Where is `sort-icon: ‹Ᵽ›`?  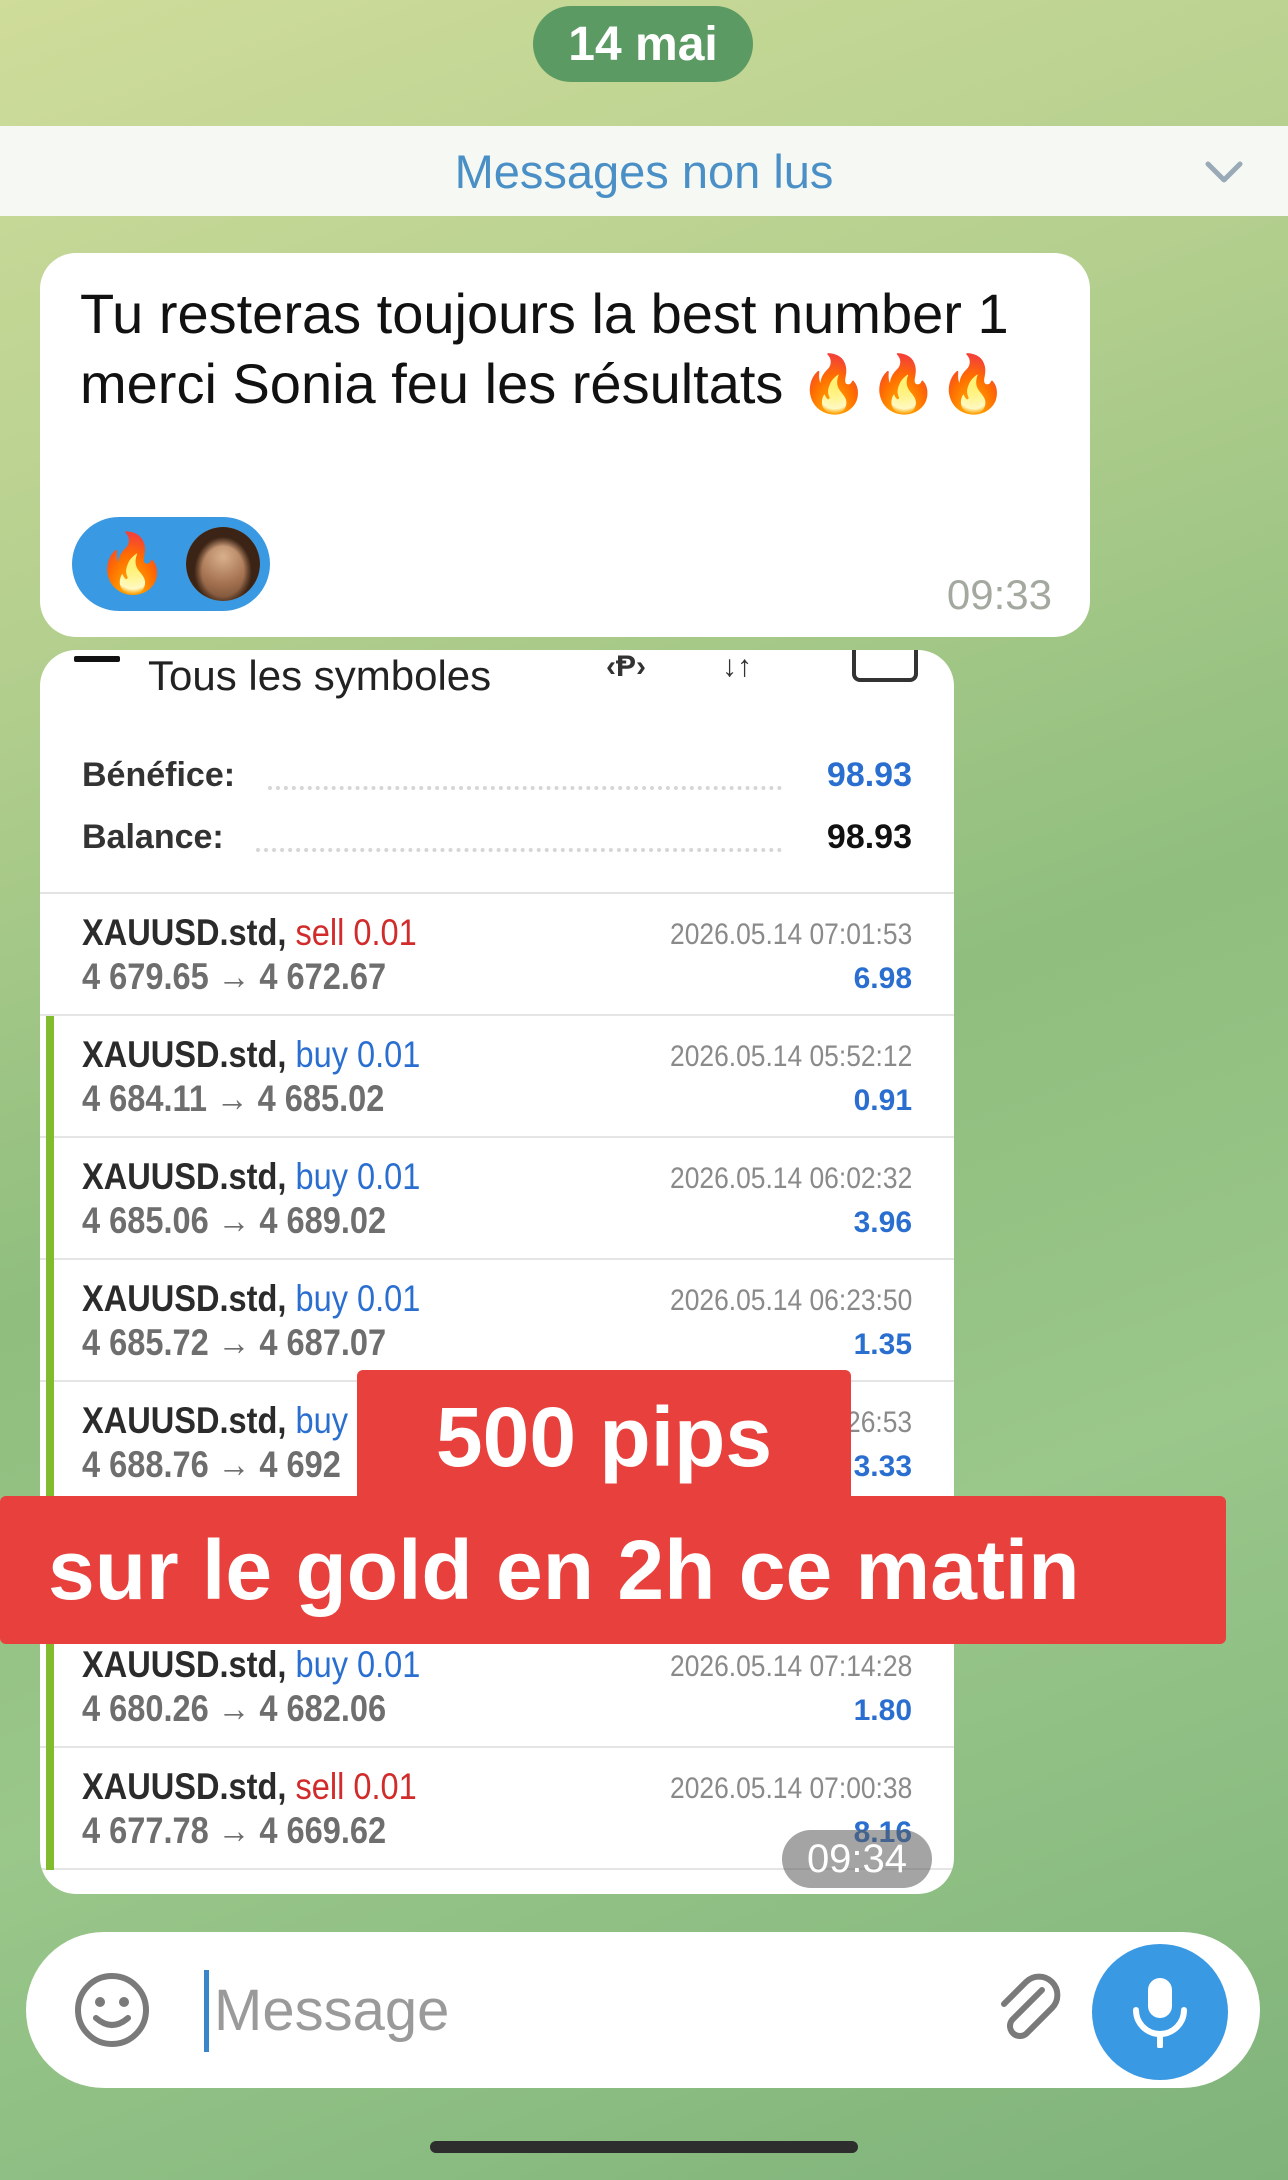 sort-icon: ‹Ᵽ› is located at coordinates (626, 666).